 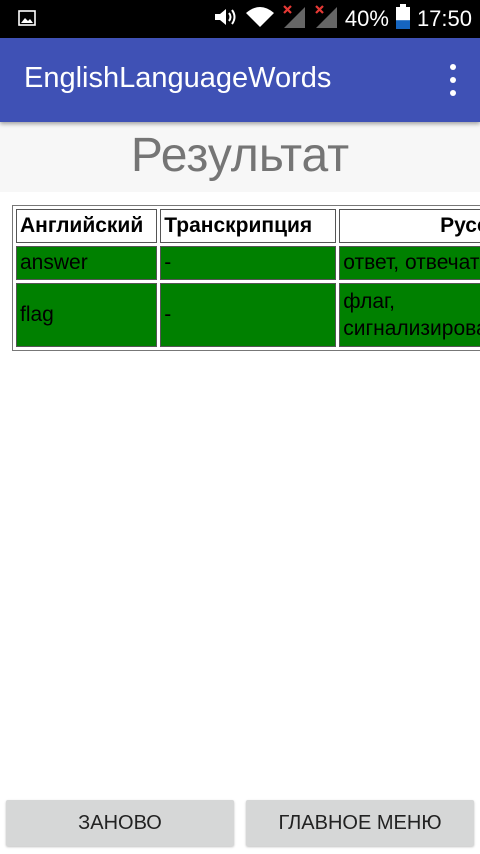 What do you see at coordinates (226, 19) in the screenshot?
I see `volume-icon` at bounding box center [226, 19].